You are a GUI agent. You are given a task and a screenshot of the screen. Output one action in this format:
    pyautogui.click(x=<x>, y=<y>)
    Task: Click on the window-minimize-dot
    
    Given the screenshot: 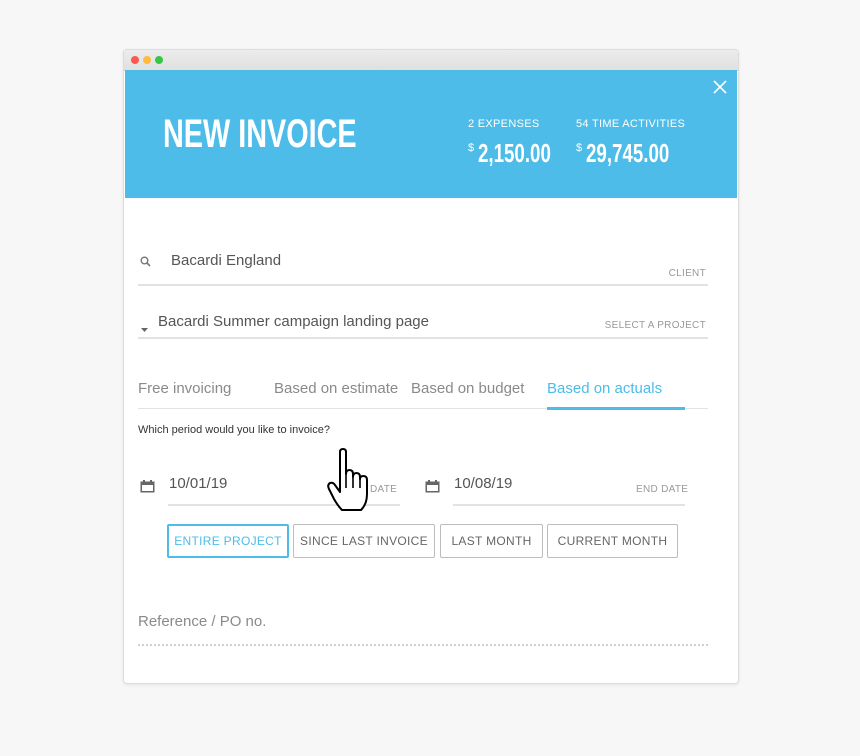 What is the action you would take?
    pyautogui.click(x=147, y=60)
    